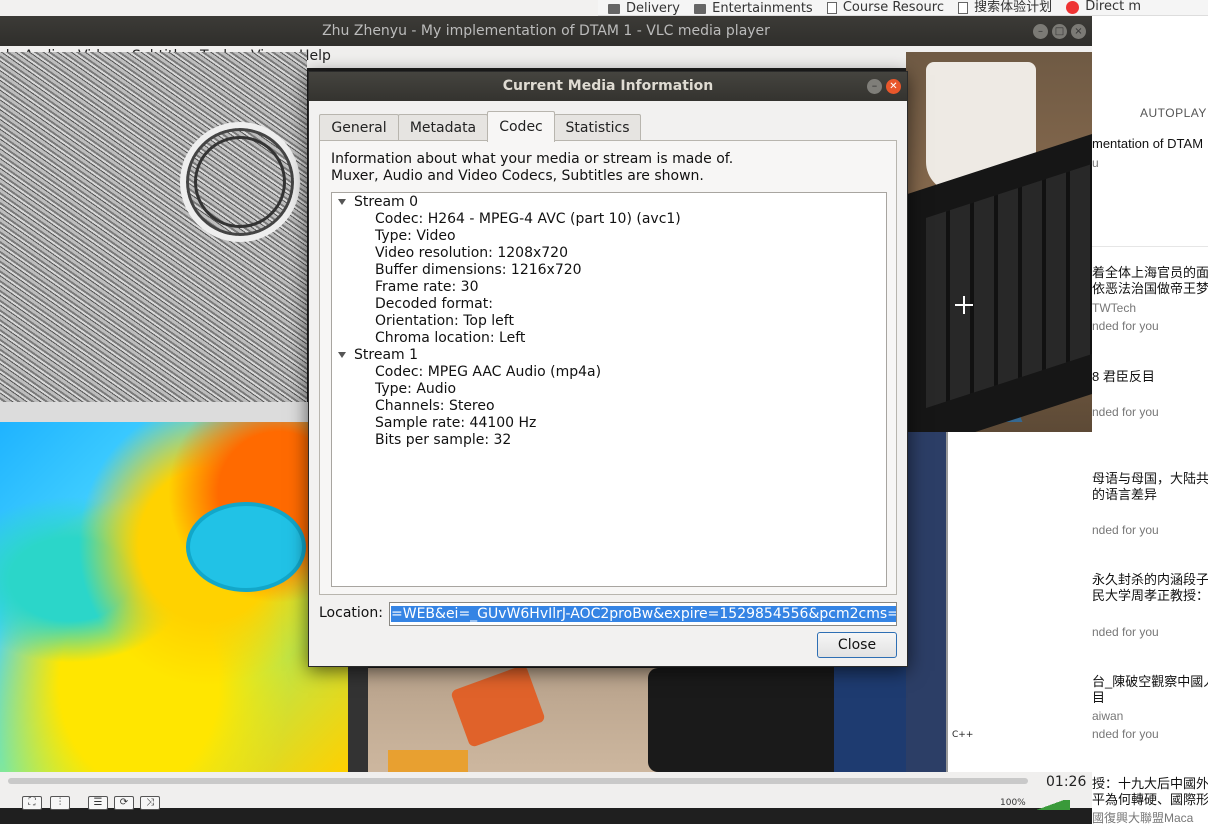  Describe the element at coordinates (1150, 680) in the screenshot. I see `recommendation-title: 台_陳破空觀察中國人` at that location.